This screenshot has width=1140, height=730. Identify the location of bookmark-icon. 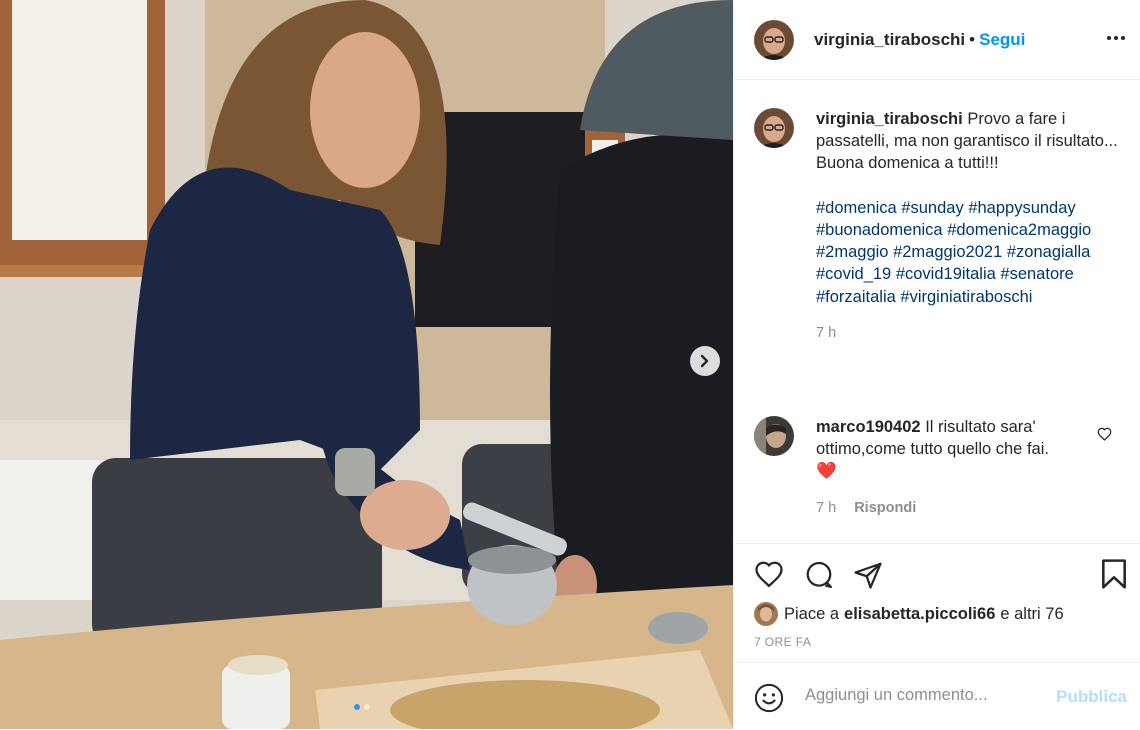
(1114, 574).